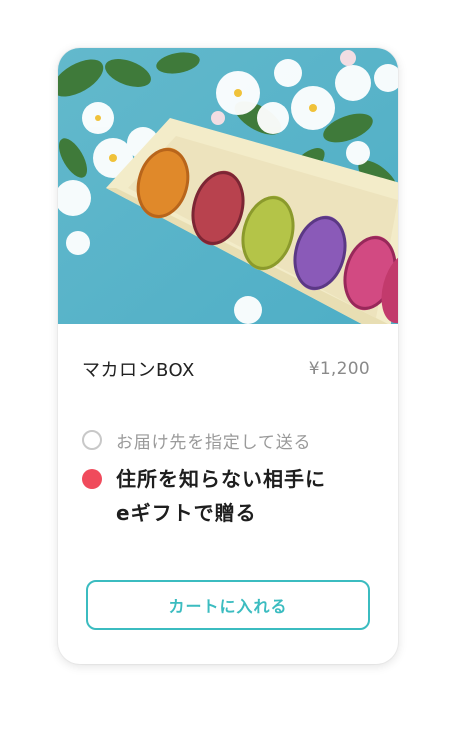  Describe the element at coordinates (214, 443) in the screenshot. I see `option-label: お届け先を指定して送る` at that location.